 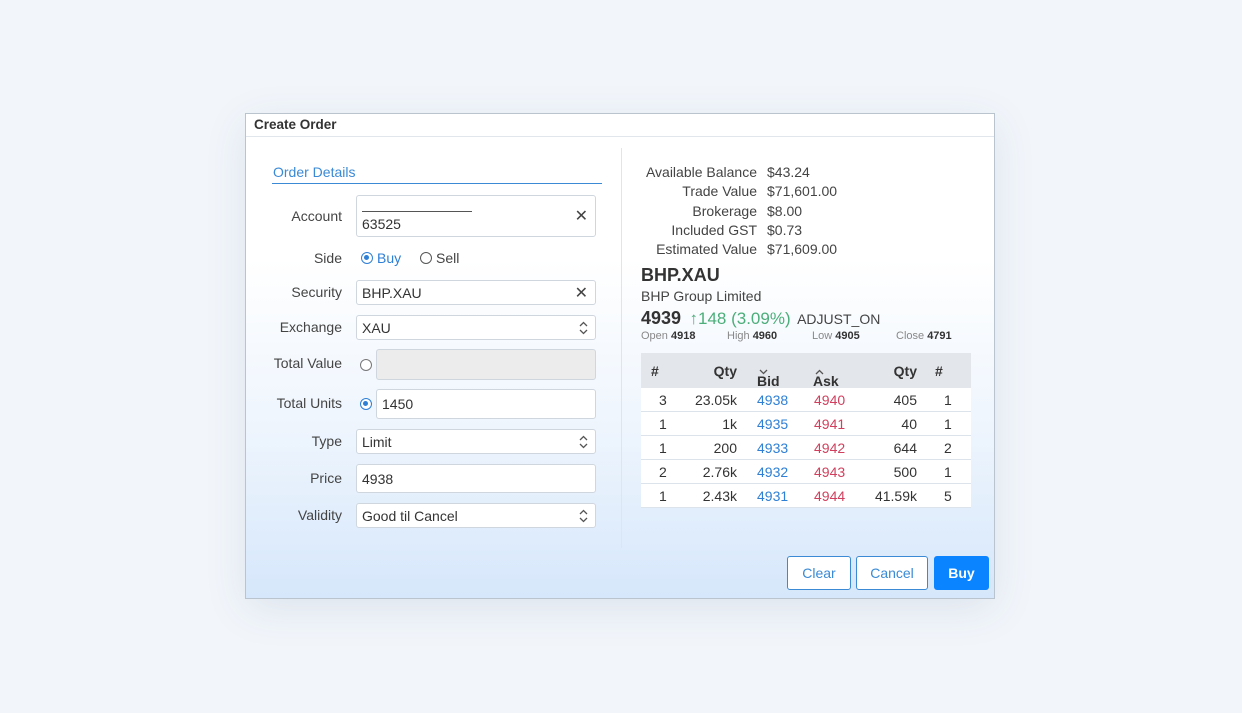 I want to click on type-select: Limit, so click(x=476, y=441).